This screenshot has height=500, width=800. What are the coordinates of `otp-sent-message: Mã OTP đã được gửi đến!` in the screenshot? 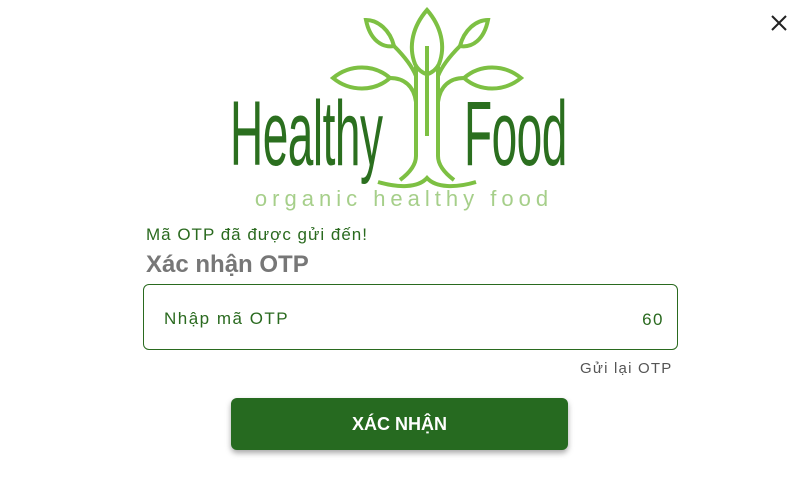 It's located at (257, 234).